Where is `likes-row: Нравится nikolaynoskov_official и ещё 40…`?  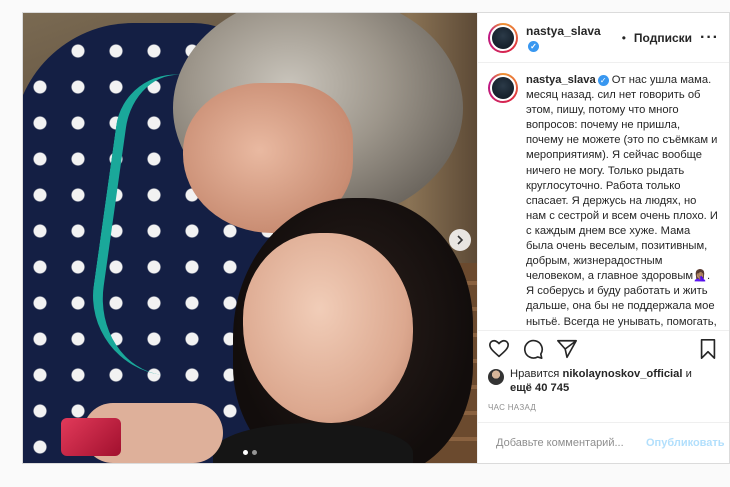
likes-row: Нравится nikolaynoskov_official и ещё 40… is located at coordinates (603, 381).